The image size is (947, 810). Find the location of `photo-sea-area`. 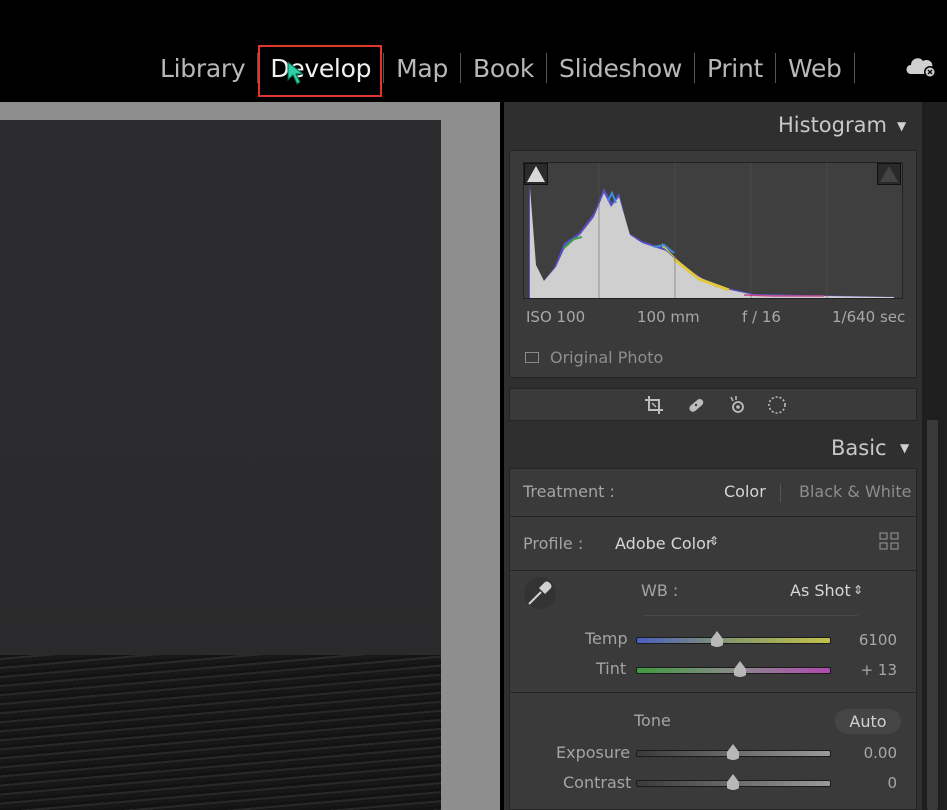

photo-sea-area is located at coordinates (220, 732).